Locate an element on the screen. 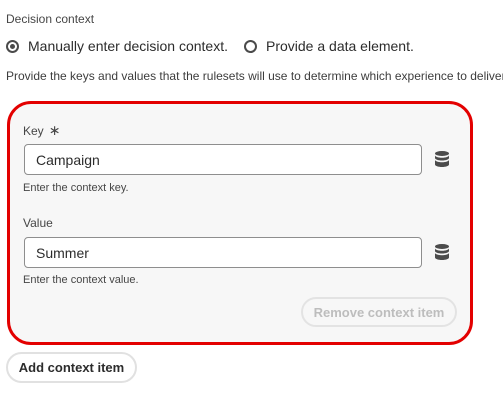 The image size is (503, 400). radio-manual-option: Manually enter decision context. is located at coordinates (117, 46).